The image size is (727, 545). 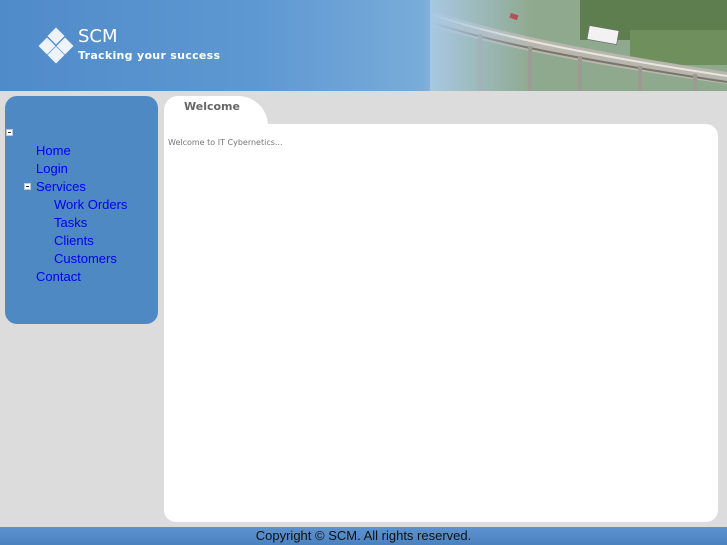 What do you see at coordinates (98, 36) in the screenshot?
I see `brand-name: SCM` at bounding box center [98, 36].